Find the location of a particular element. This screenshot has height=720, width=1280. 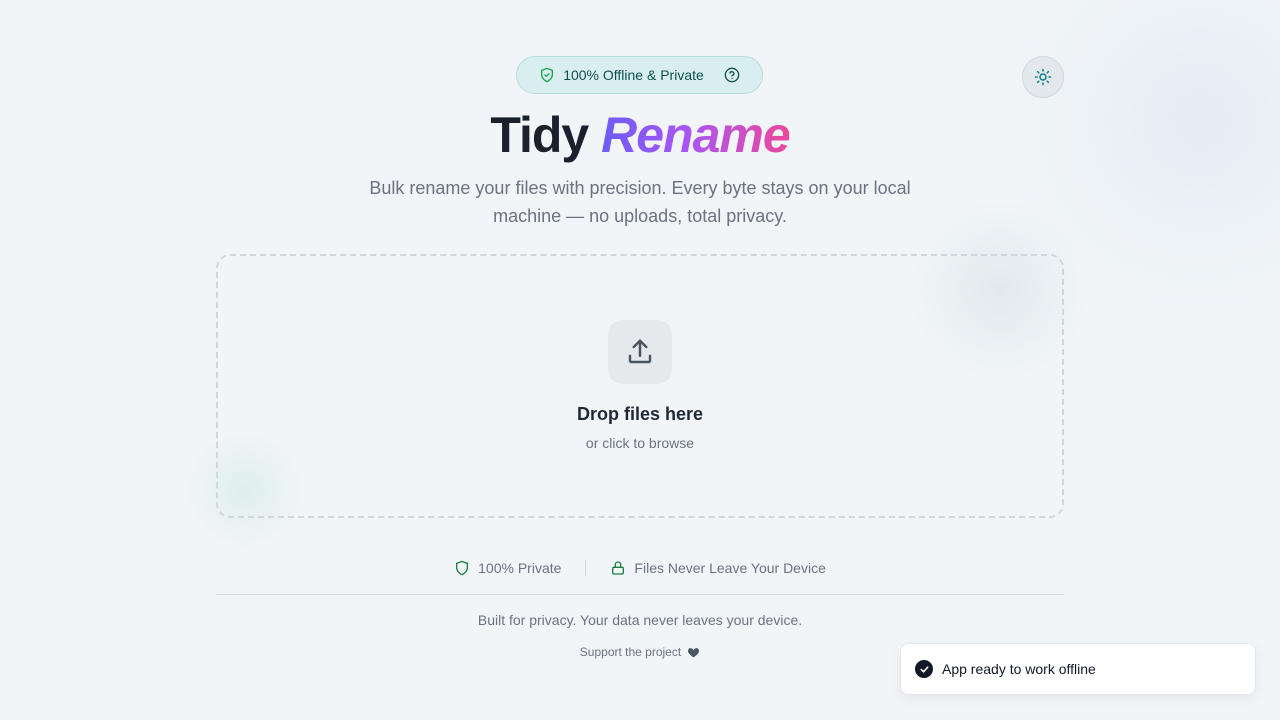

page-title: Tidy Rename is located at coordinates (640, 135).